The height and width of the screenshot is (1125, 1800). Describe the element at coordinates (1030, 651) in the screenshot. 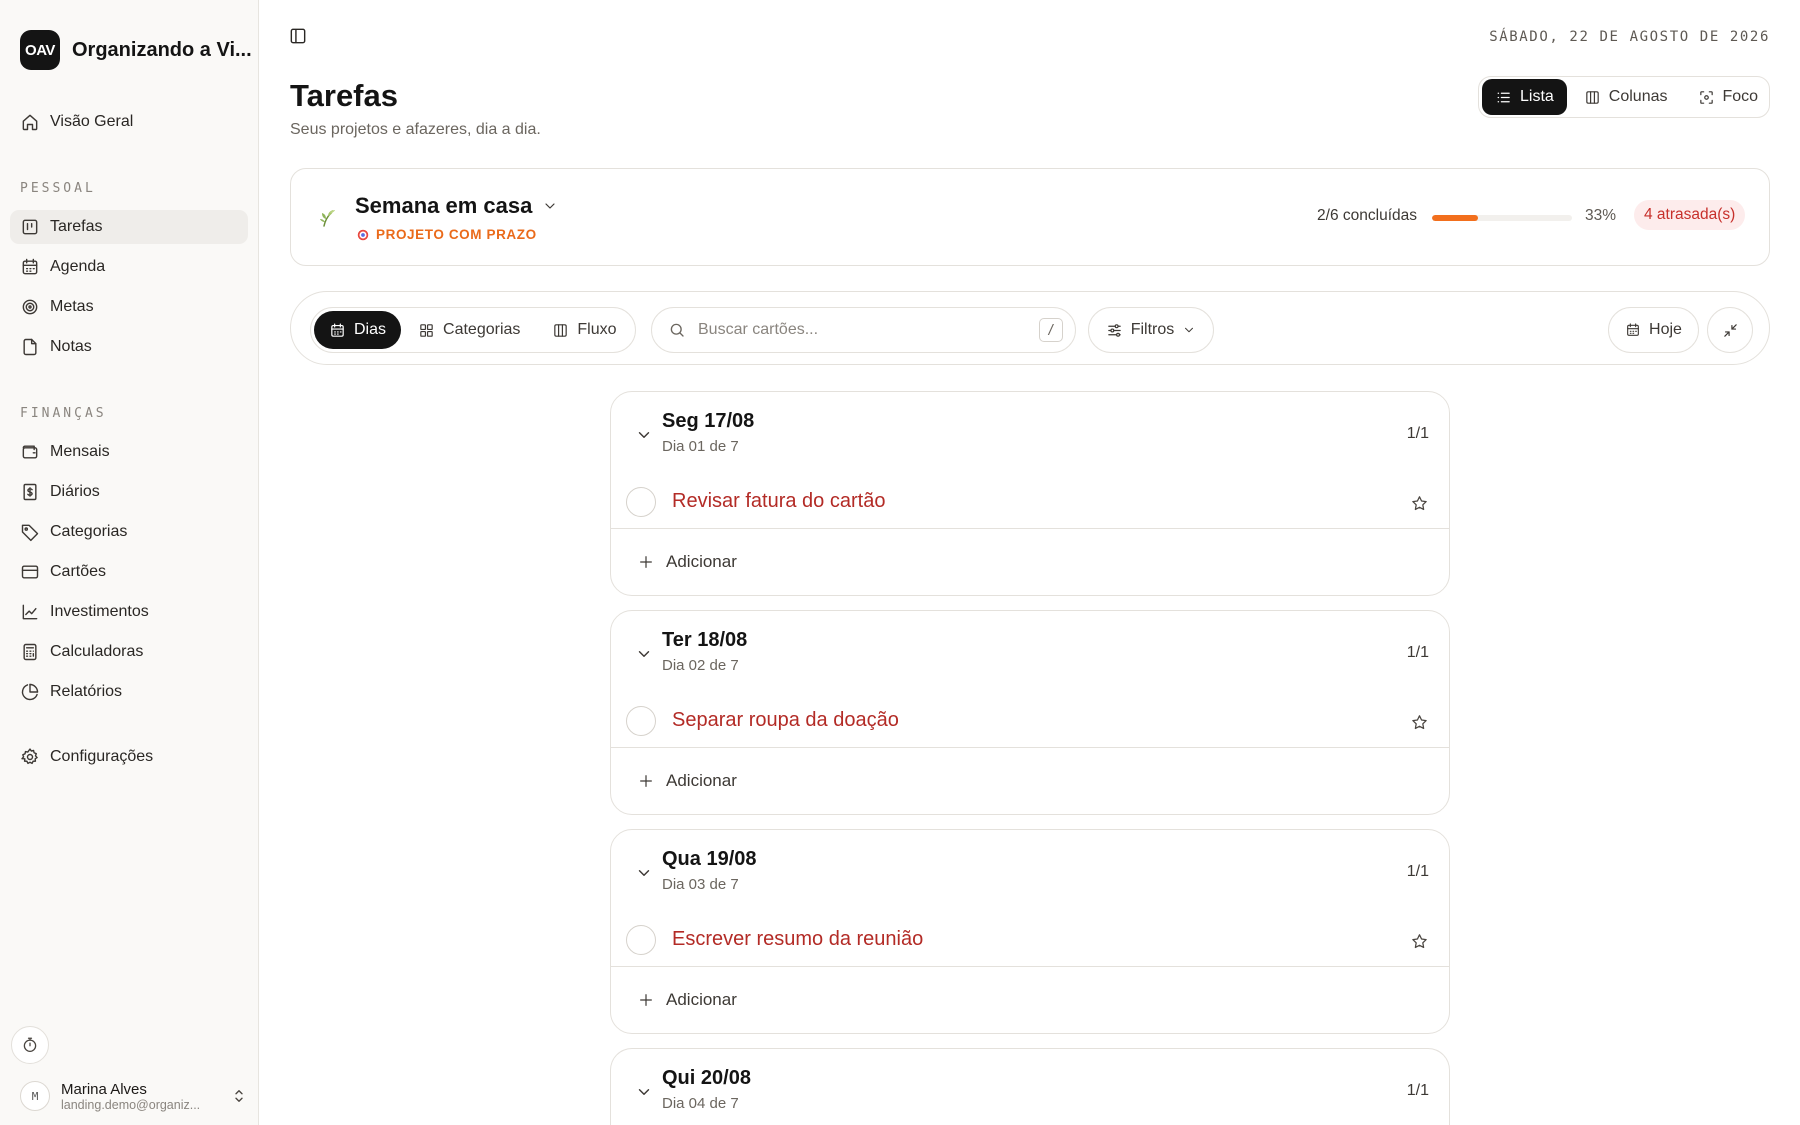

I see `day-header: Ter 18/08 Dia 02 de 7 1/1` at that location.